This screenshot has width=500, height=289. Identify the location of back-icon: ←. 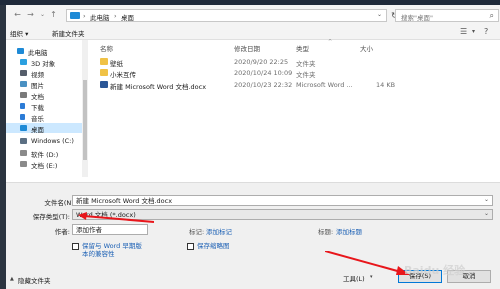
(17, 14).